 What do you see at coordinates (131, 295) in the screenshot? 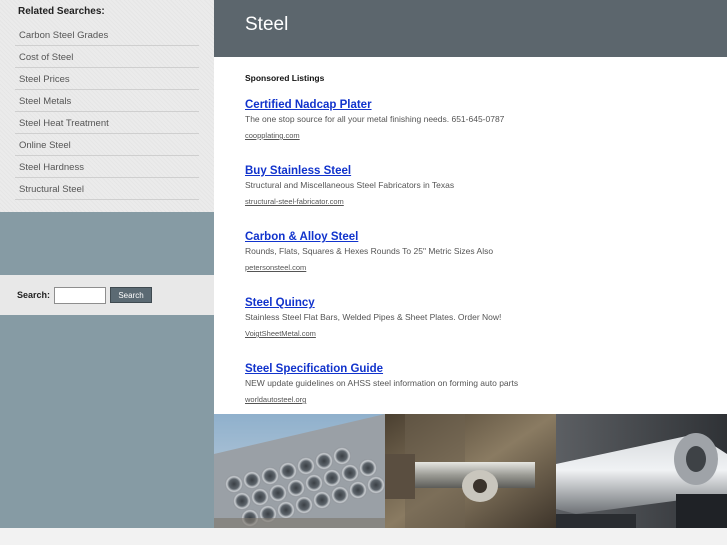
I see `search-button: Search` at bounding box center [131, 295].